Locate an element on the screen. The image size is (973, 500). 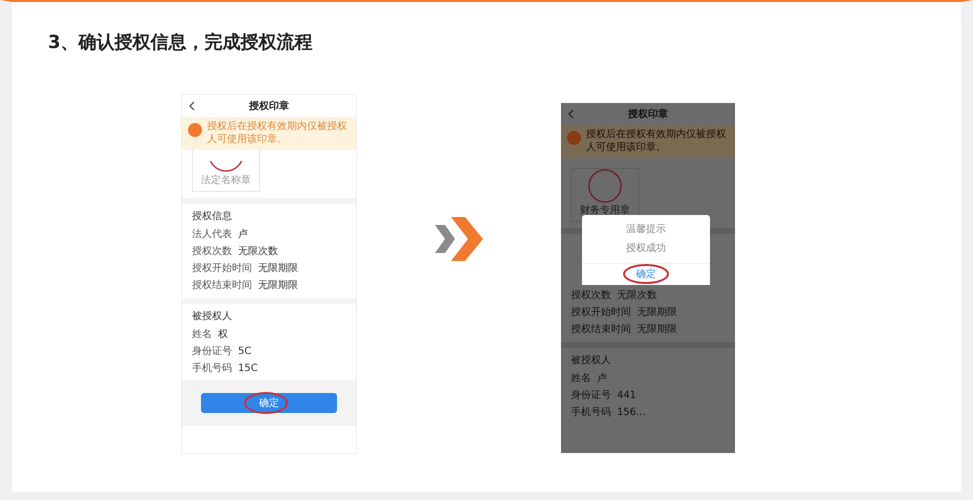
dialog-title: 温馨提示 is located at coordinates (646, 229).